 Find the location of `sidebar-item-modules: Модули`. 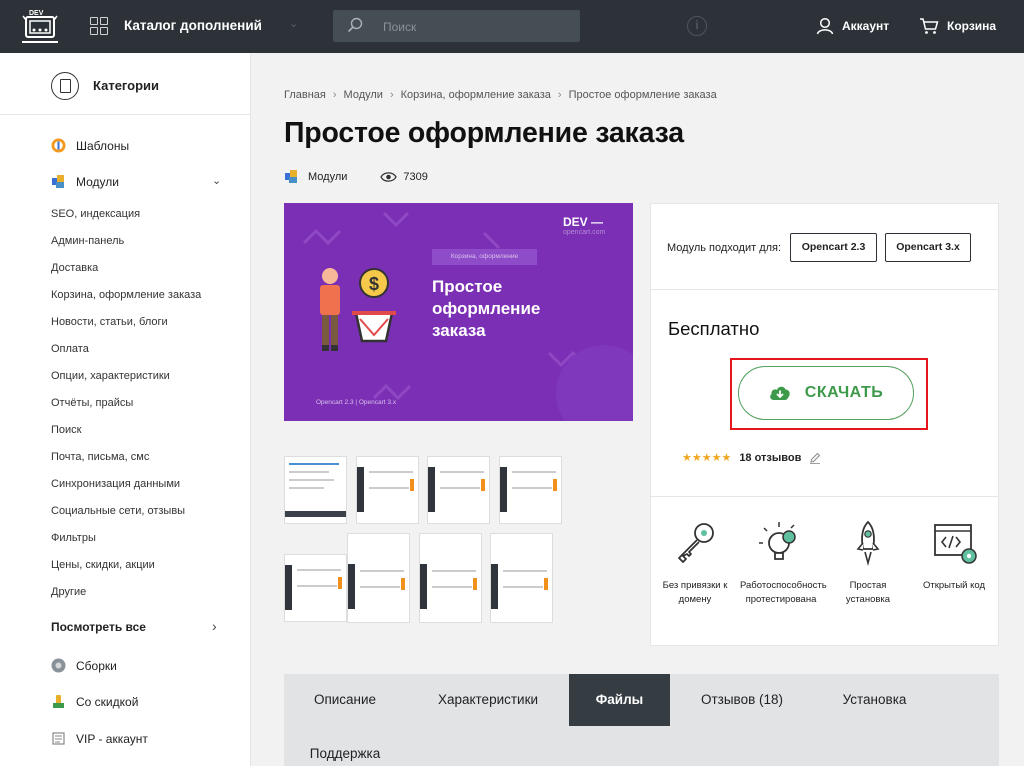

sidebar-item-modules: Модули is located at coordinates (85, 181).